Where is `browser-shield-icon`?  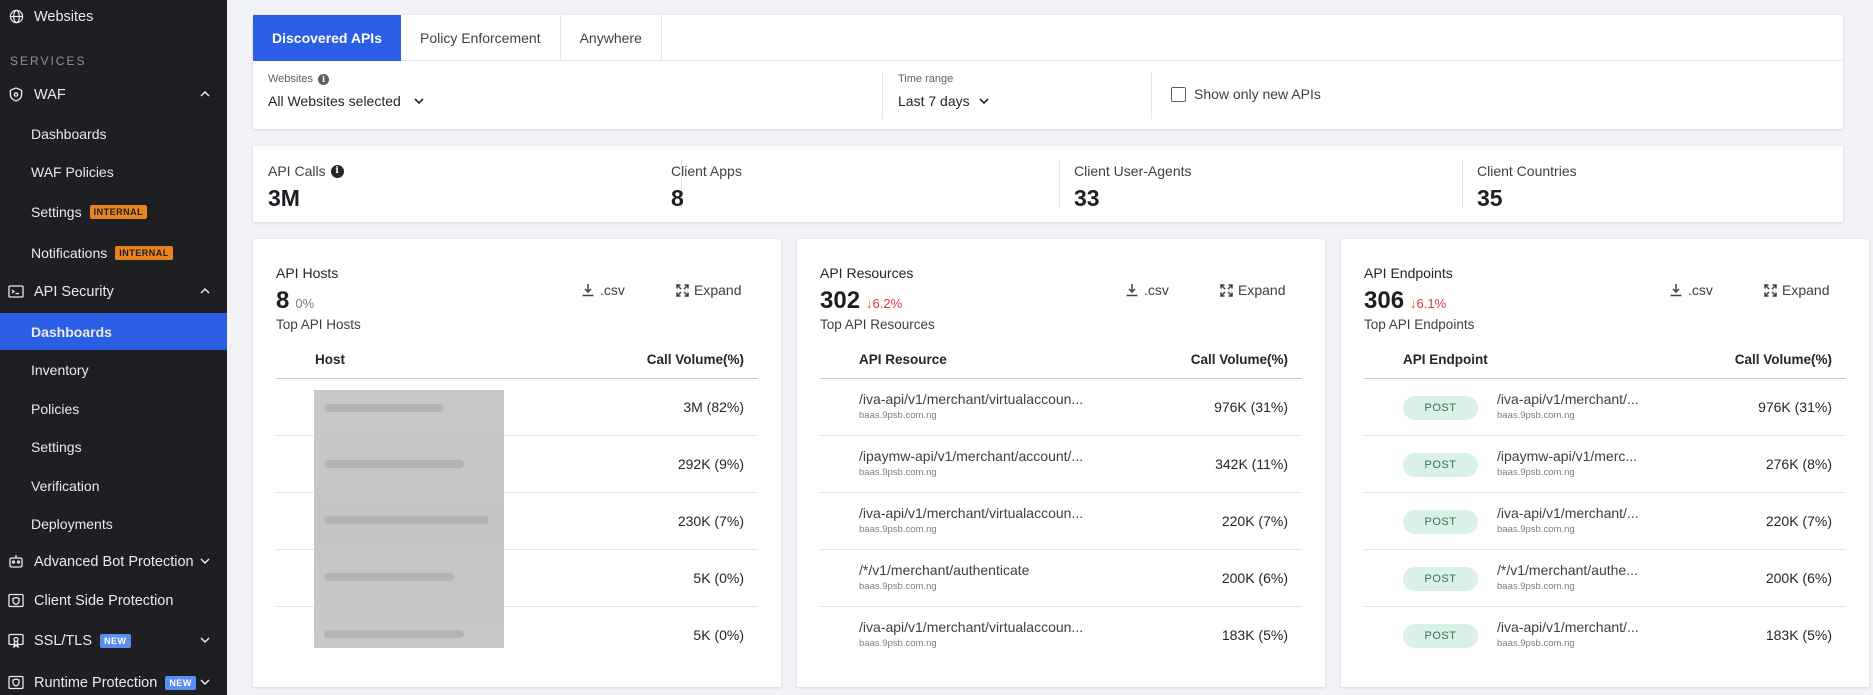 browser-shield-icon is located at coordinates (16, 601).